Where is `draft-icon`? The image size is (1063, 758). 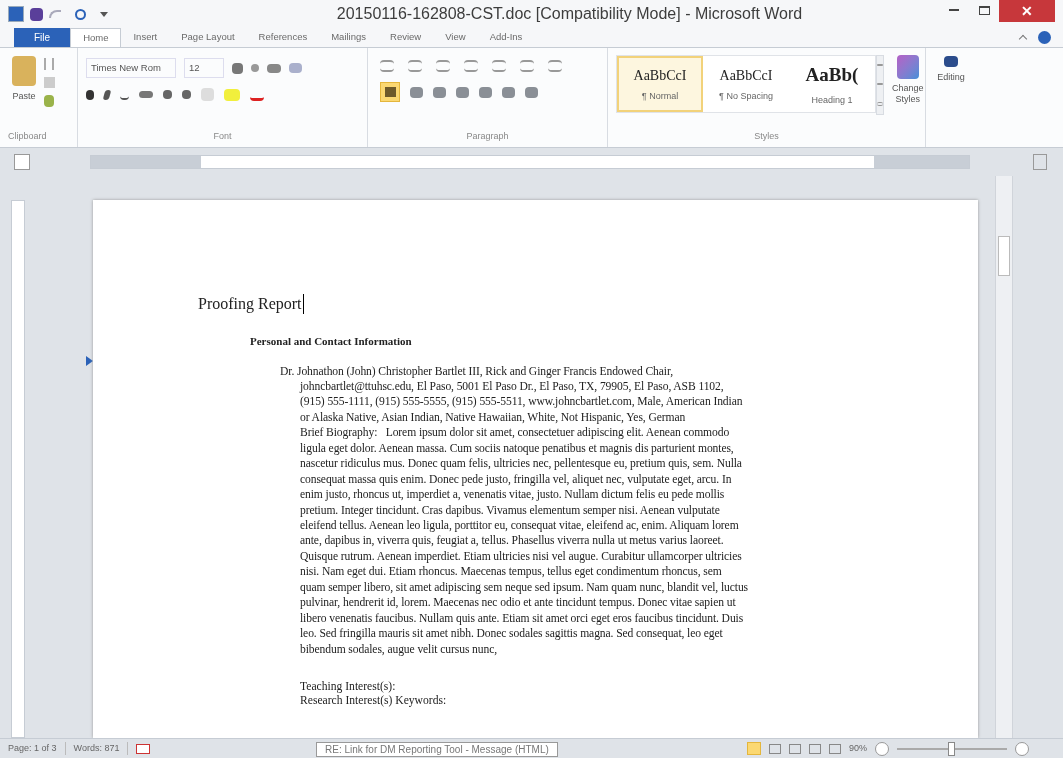
draft-icon is located at coordinates (835, 748).